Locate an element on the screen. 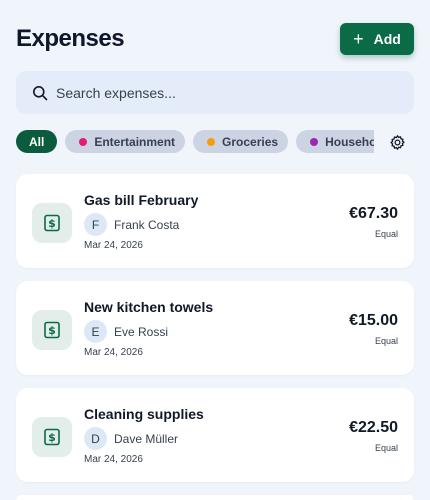 The height and width of the screenshot is (500, 430). payer-info: F Frank Costa is located at coordinates (131, 224).